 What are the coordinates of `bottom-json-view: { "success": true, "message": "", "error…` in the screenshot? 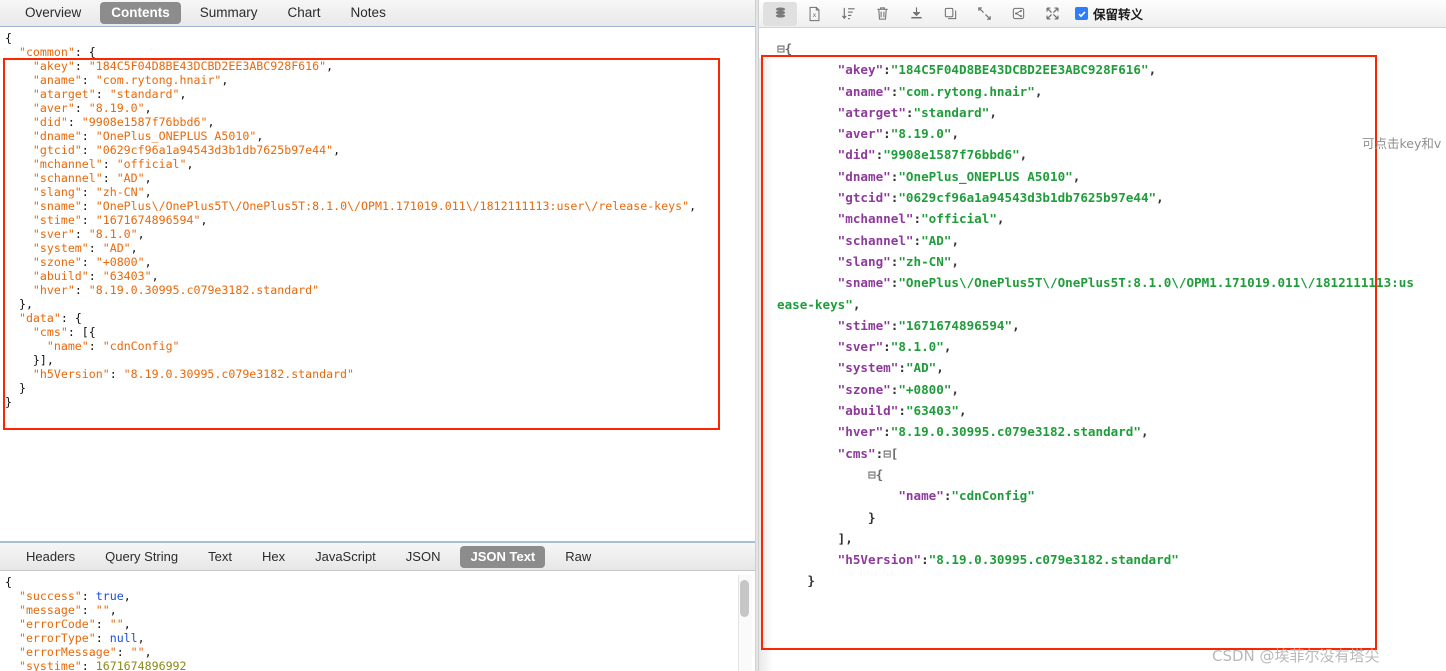 It's located at (377, 621).